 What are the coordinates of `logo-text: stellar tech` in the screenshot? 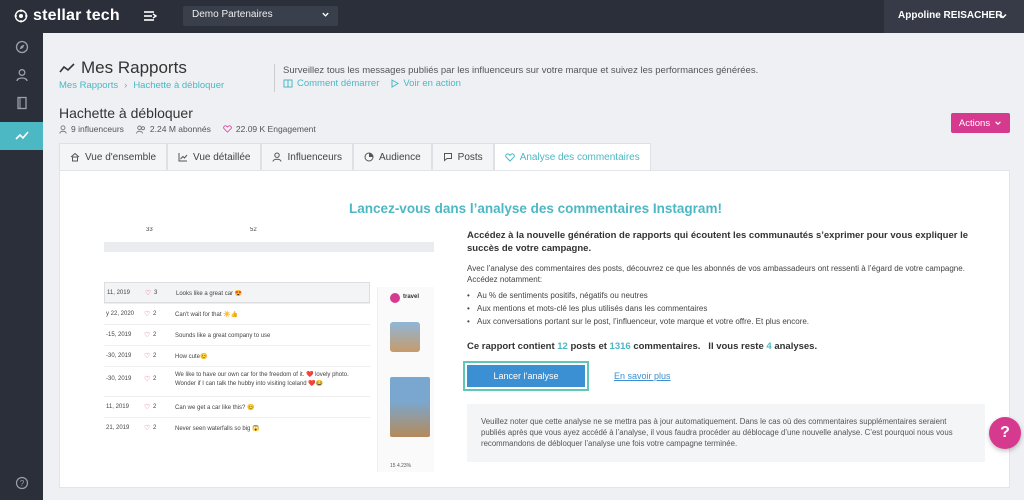 It's located at (76, 15).